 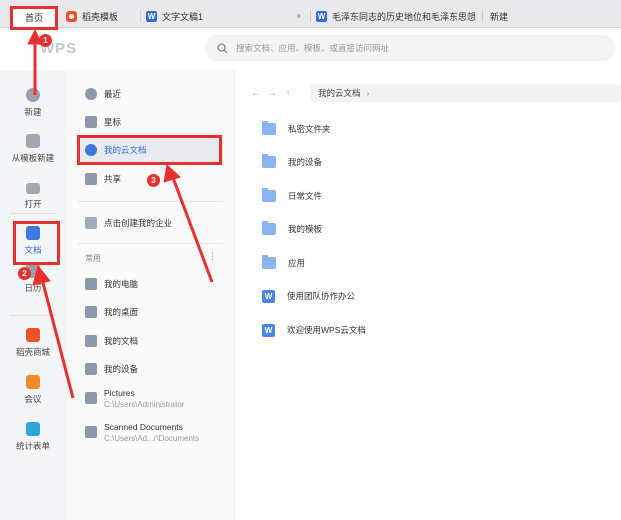 I want to click on annotation-badge-1: 1, so click(x=45, y=40).